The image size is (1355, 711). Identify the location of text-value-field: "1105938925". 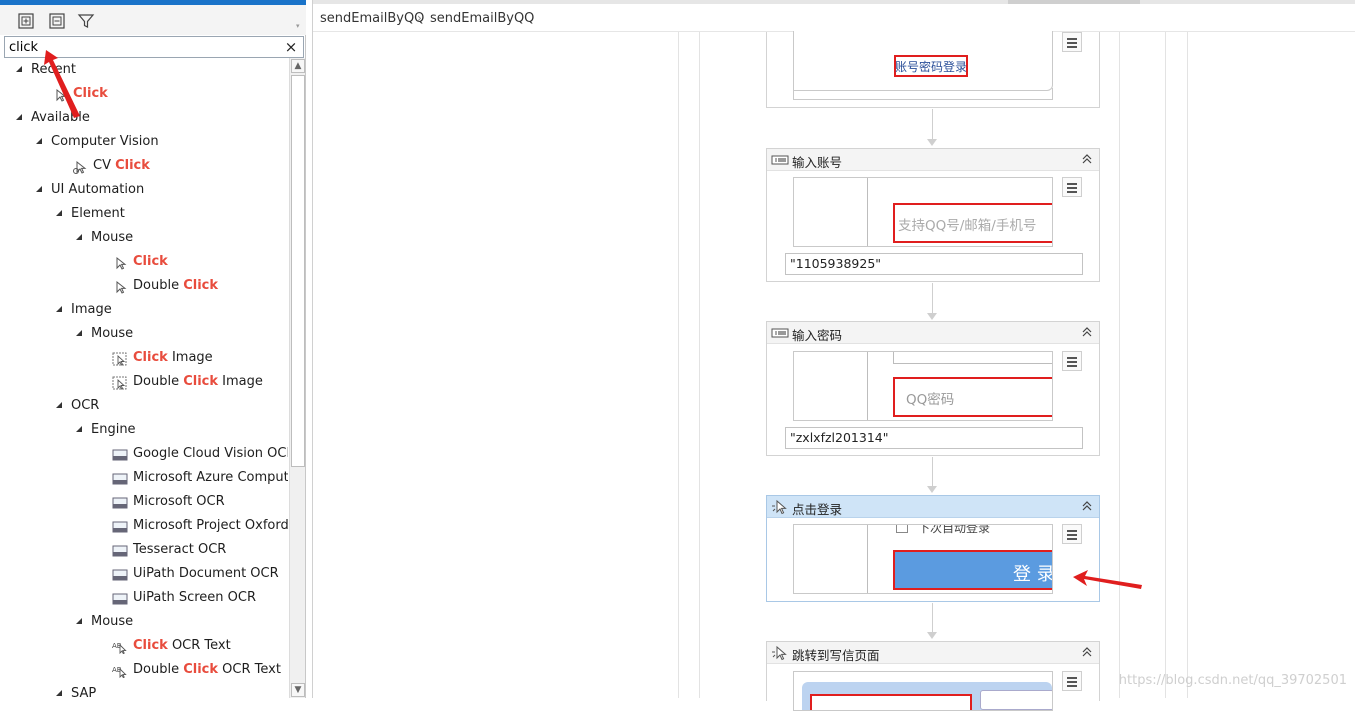
(934, 264).